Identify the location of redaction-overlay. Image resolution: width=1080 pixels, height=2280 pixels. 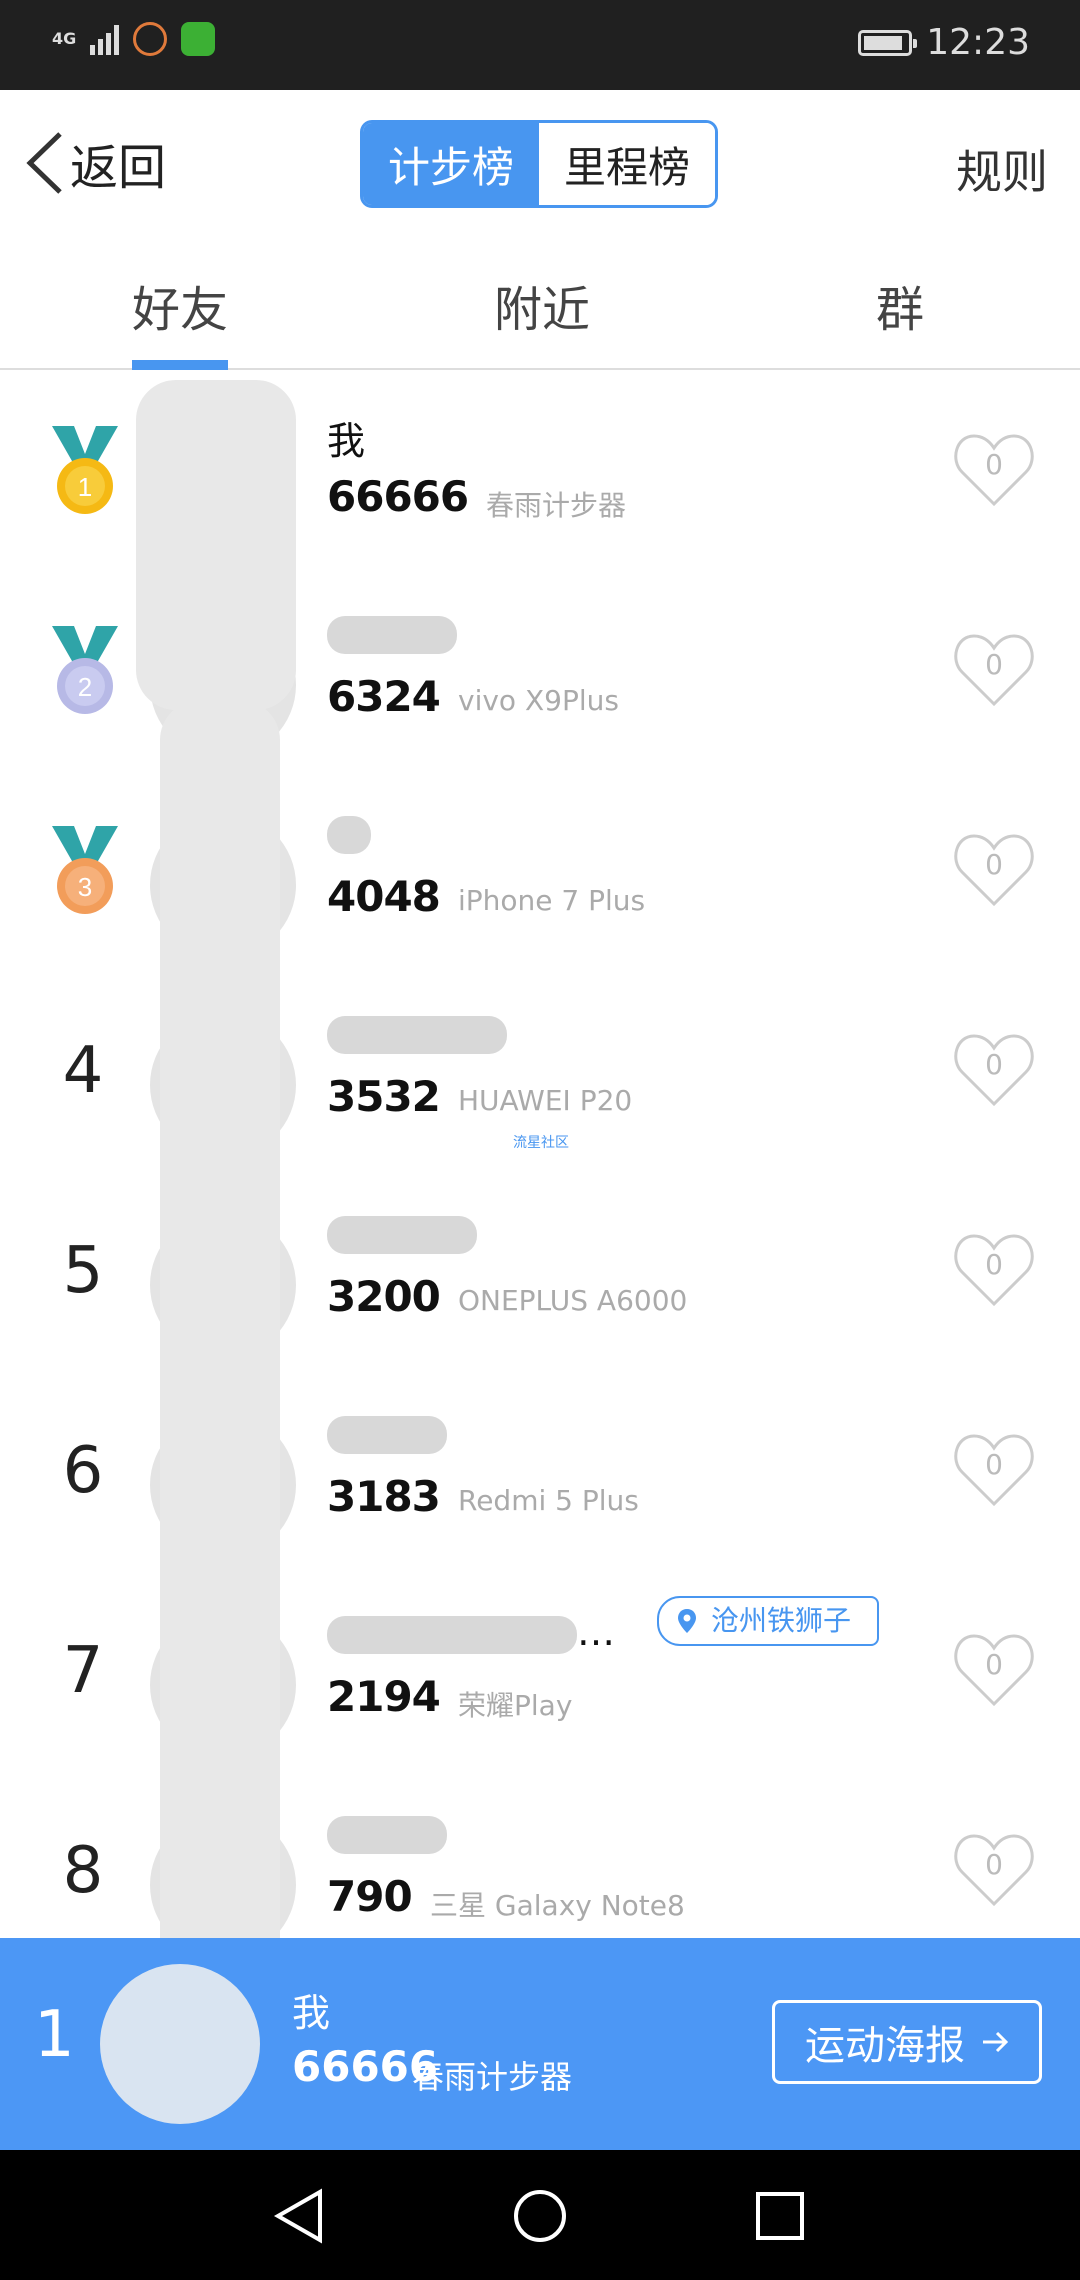
(216, 545).